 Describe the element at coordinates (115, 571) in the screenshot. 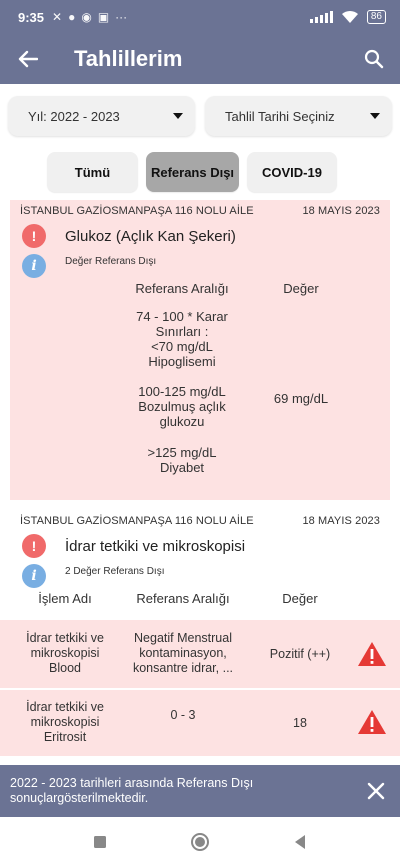

I see `out-of-range-note: 2 Değer Referans Dışı` at that location.